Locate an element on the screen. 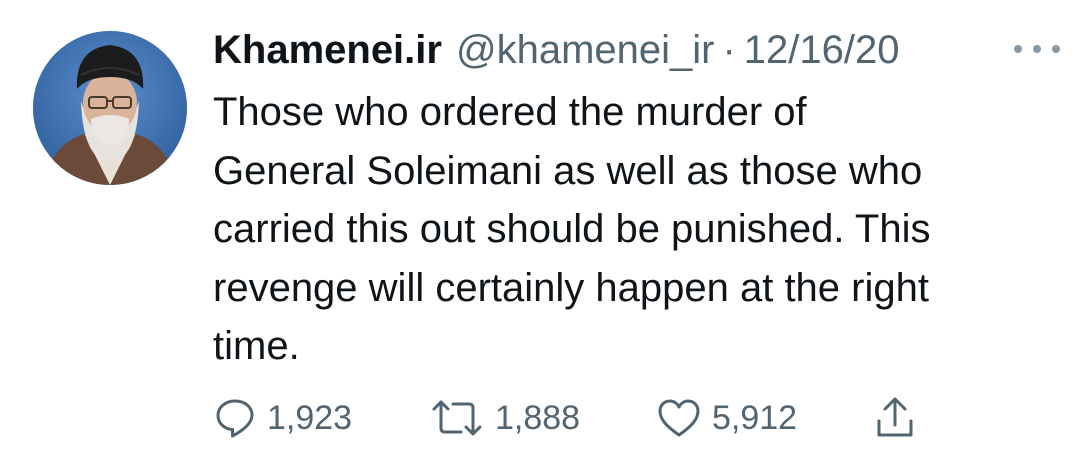 The height and width of the screenshot is (458, 1088). retweet-count: 1,888 is located at coordinates (538, 417).